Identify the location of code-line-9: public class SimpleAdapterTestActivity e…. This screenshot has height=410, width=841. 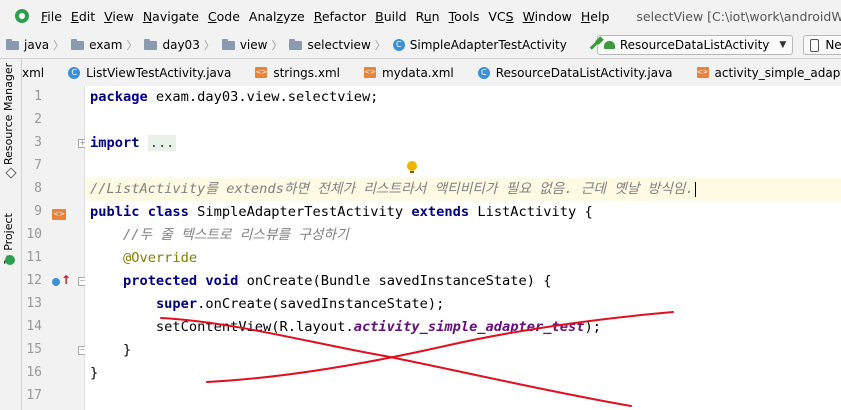
(341, 212).